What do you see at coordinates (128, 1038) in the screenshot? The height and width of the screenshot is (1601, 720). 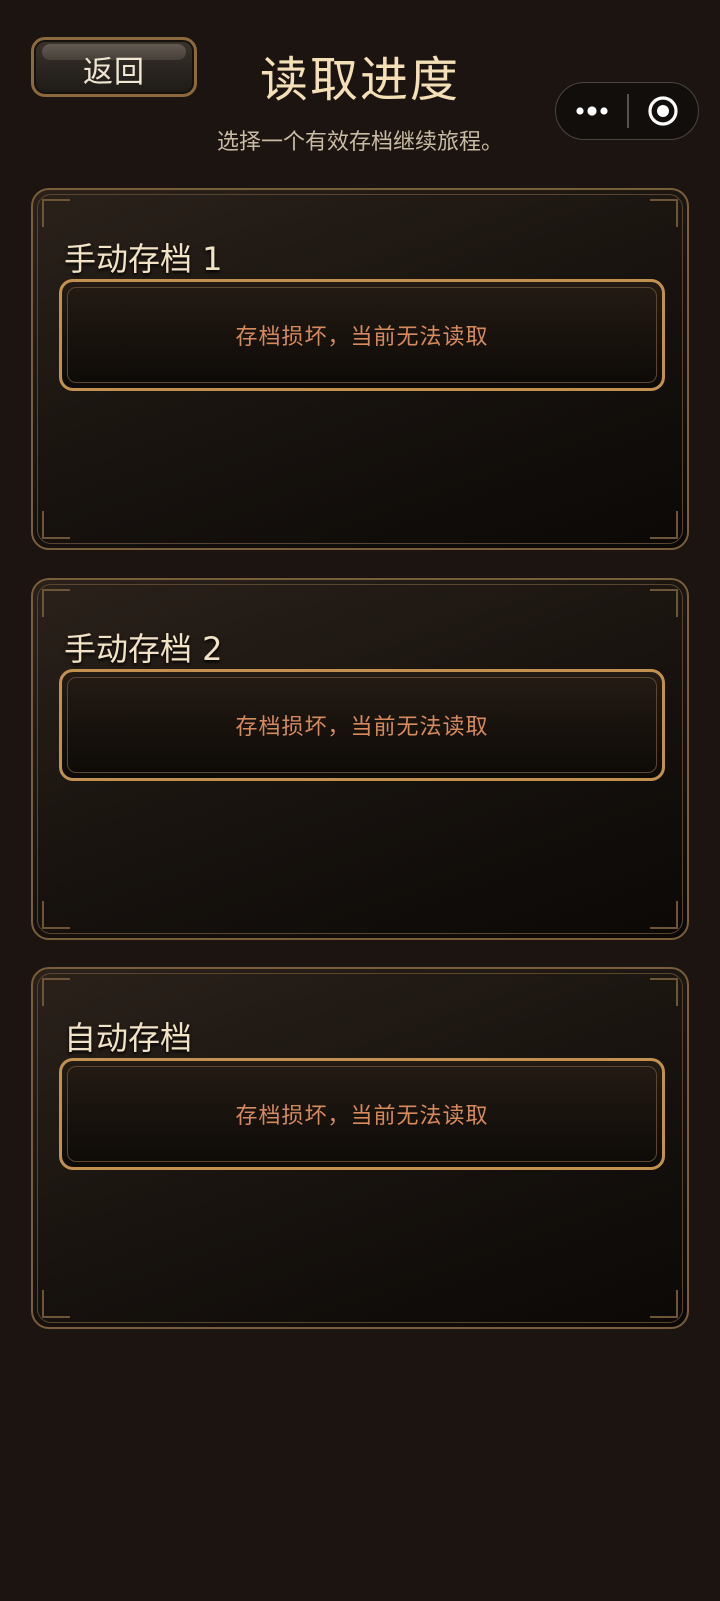 I see `save-slot-title: 自动存档` at bounding box center [128, 1038].